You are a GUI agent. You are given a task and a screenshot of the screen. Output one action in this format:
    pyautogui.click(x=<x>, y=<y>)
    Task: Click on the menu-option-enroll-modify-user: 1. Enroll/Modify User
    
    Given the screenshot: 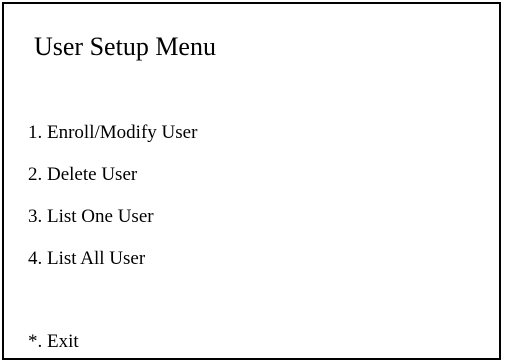 What is the action you would take?
    pyautogui.click(x=112, y=133)
    